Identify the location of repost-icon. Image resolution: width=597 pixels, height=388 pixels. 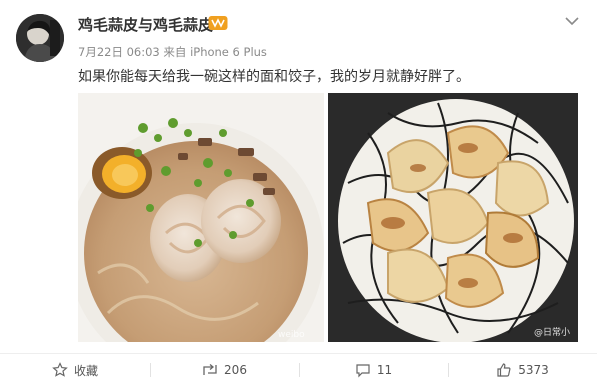
(210, 369).